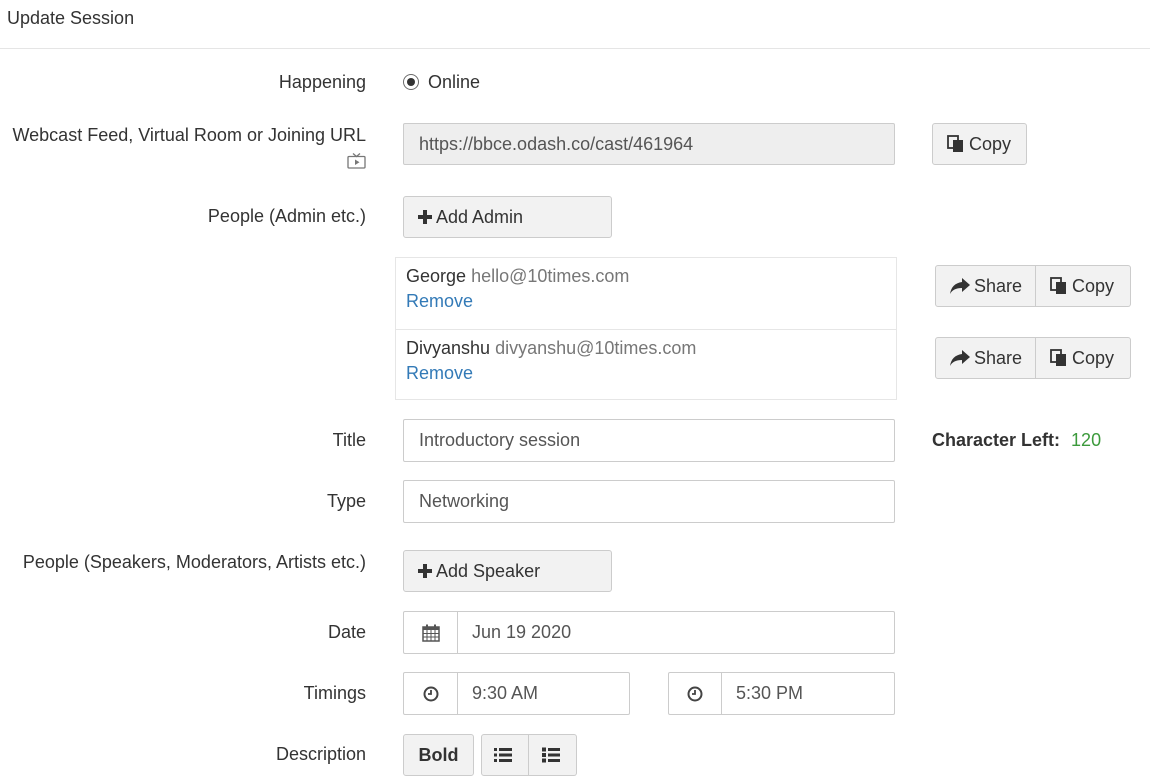 The height and width of the screenshot is (783, 1150). I want to click on date-addon, so click(430, 632).